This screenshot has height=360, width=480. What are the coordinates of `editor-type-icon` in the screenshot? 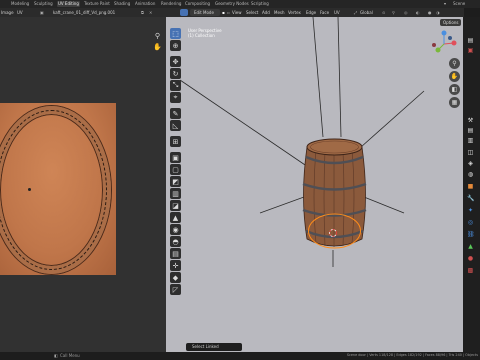 It's located at (184, 12).